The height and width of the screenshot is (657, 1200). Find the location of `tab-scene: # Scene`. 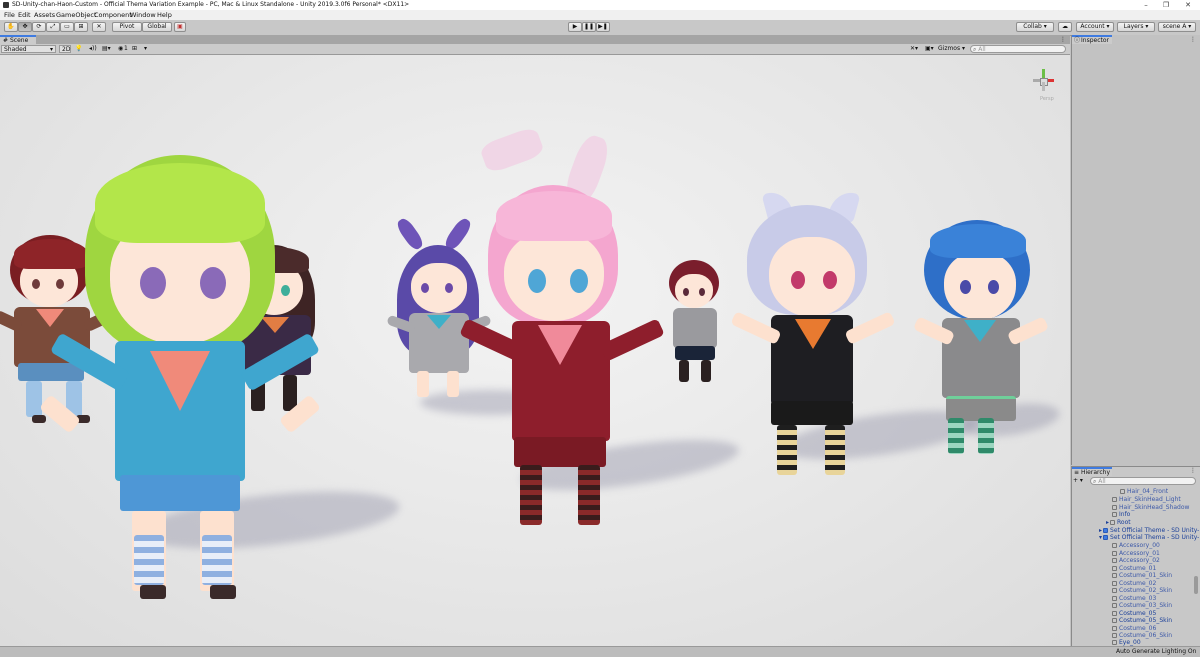

tab-scene: # Scene is located at coordinates (18, 39).